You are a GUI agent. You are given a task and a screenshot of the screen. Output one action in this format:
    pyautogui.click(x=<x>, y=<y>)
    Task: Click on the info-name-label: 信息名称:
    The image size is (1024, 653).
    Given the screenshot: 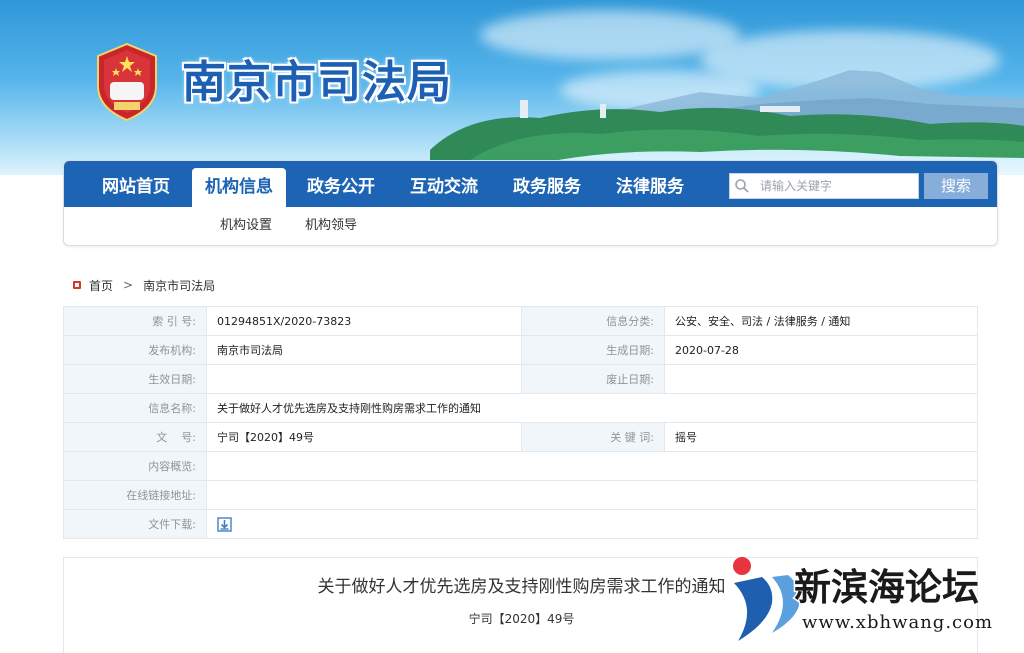 What is the action you would take?
    pyautogui.click(x=135, y=408)
    